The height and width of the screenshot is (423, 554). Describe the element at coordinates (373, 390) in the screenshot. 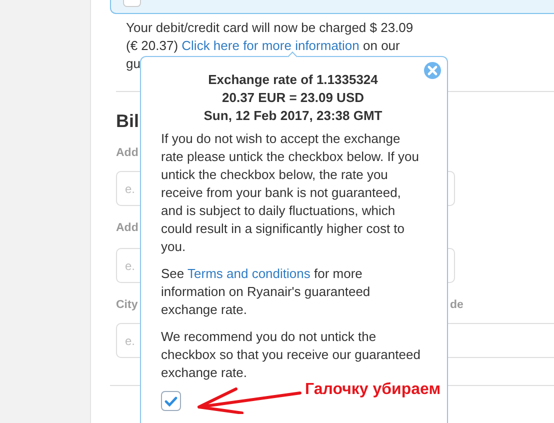

I see `annotation-text: Галочку убираем` at that location.